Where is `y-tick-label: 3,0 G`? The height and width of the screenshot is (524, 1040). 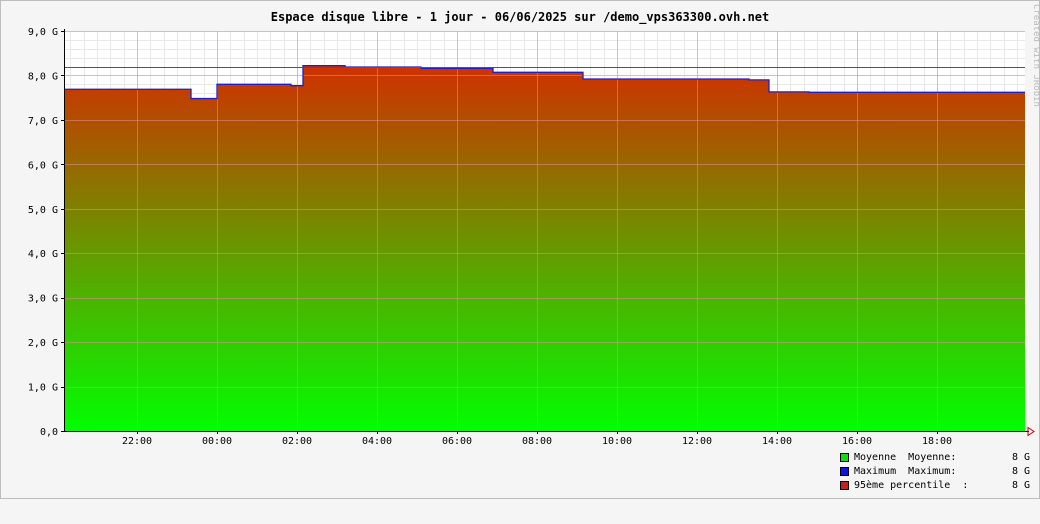 y-tick-label: 3,0 G is located at coordinates (43, 299).